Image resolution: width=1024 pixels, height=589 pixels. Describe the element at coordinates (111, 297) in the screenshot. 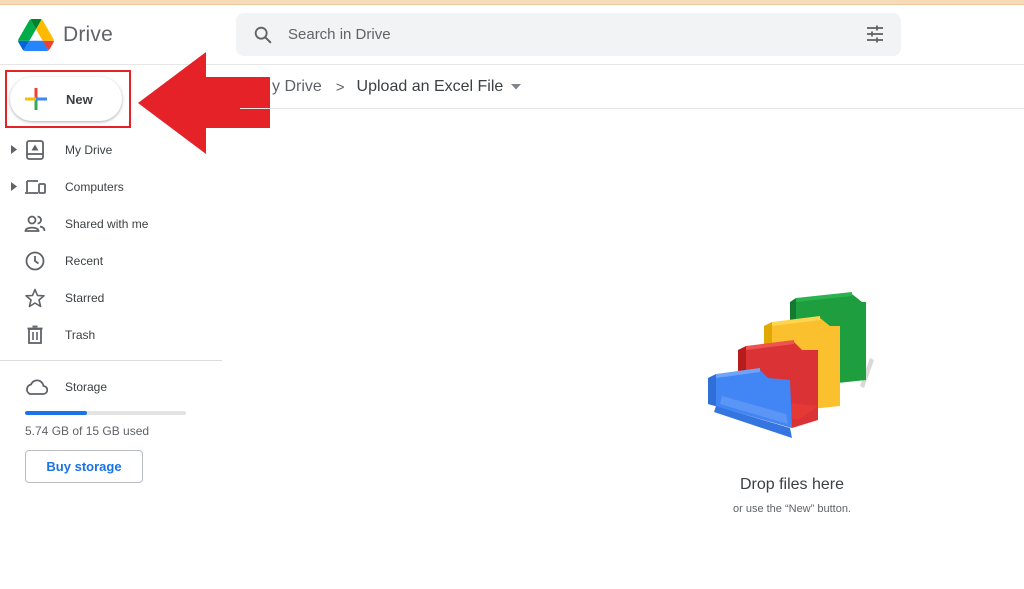

I see `sidebar-item-starred: Starred` at that location.